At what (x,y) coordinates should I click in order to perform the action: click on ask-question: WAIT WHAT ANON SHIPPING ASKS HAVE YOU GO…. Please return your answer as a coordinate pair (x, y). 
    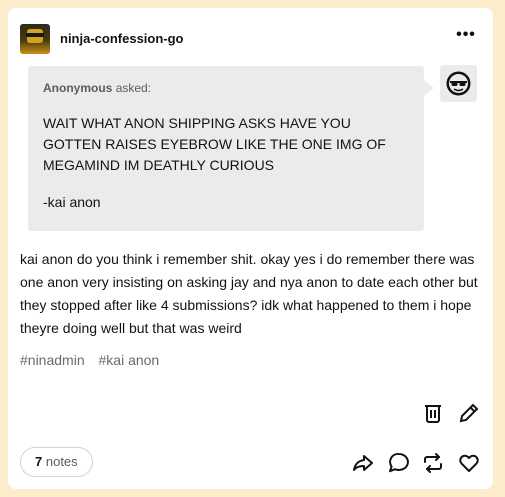
    Looking at the image, I should click on (214, 144).